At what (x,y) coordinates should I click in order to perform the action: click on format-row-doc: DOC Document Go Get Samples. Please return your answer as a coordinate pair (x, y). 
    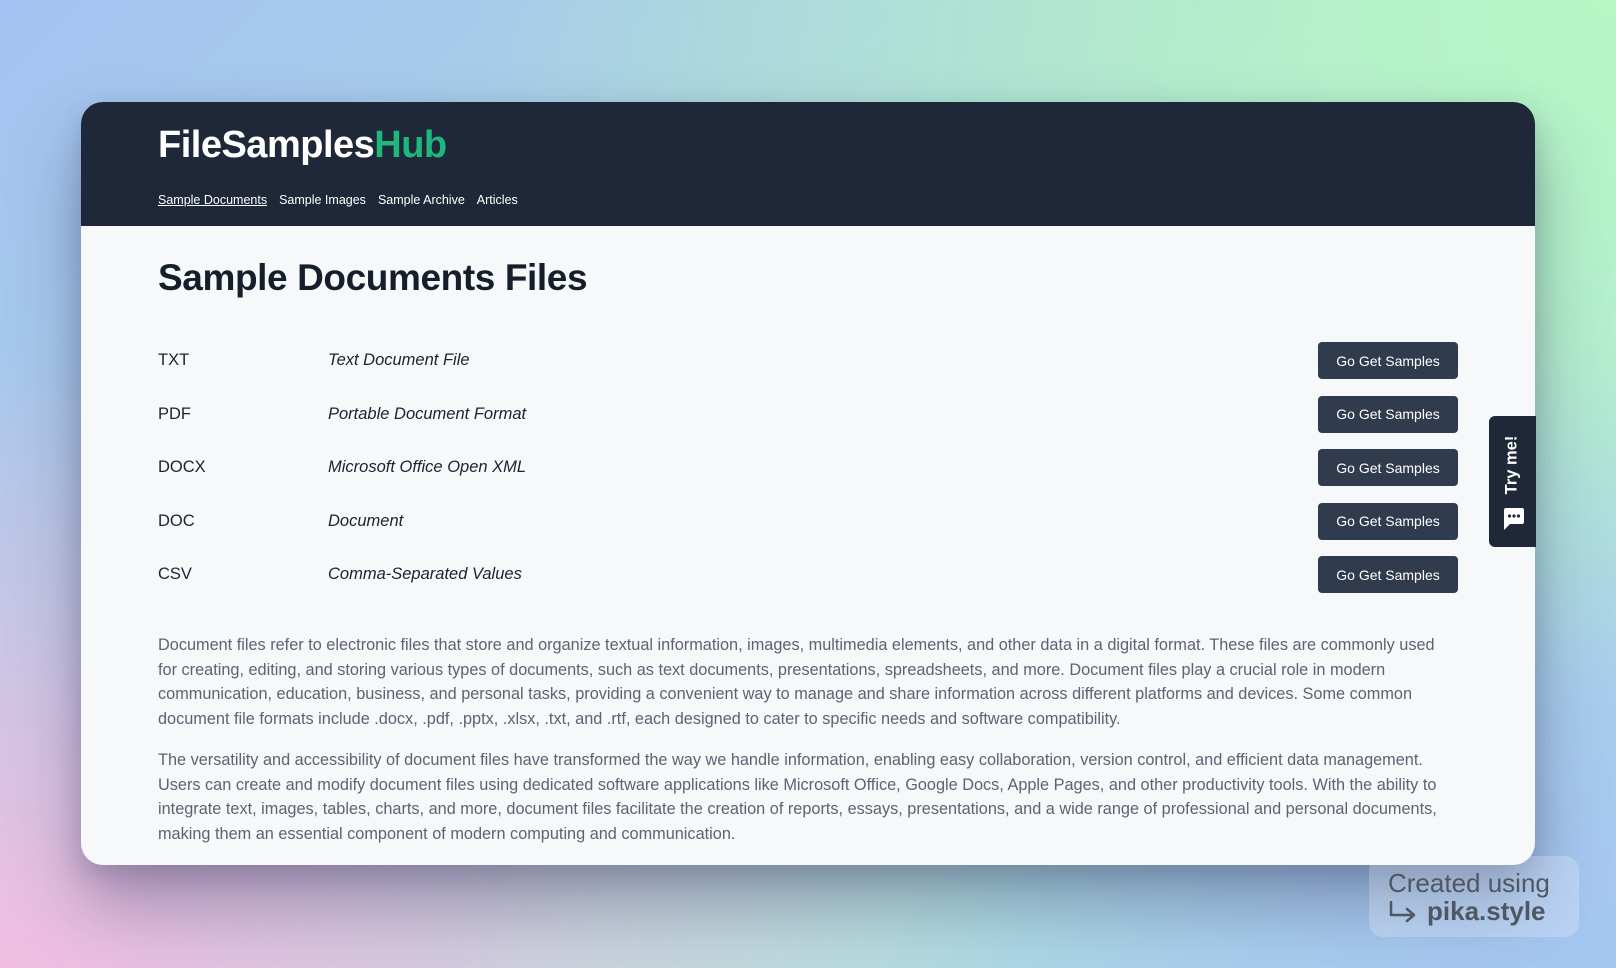
    Looking at the image, I should click on (808, 529).